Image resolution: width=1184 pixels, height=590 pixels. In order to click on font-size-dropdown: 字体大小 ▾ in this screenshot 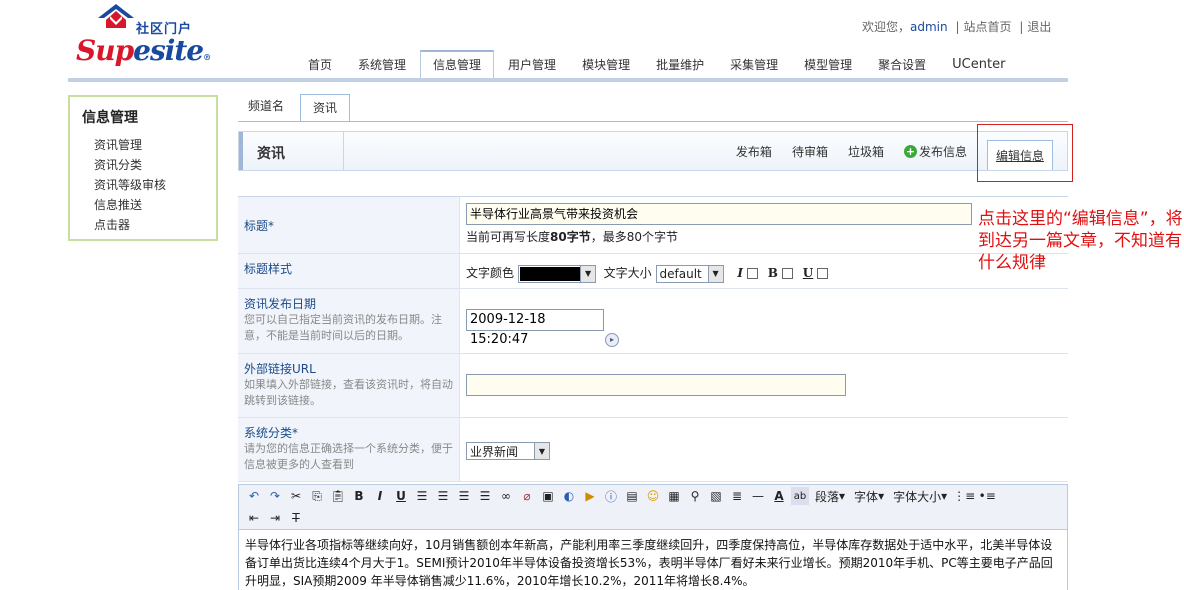, I will do `click(920, 496)`.